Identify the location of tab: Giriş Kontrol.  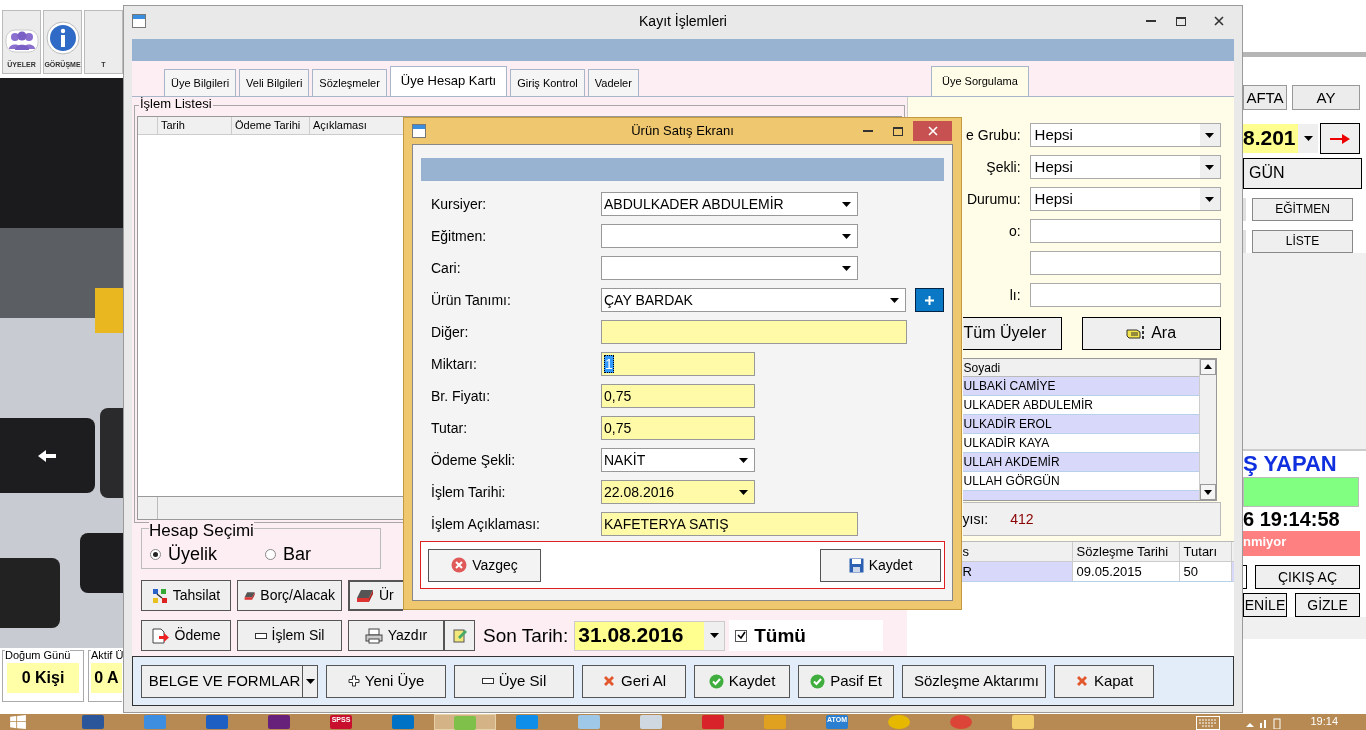
(547, 82).